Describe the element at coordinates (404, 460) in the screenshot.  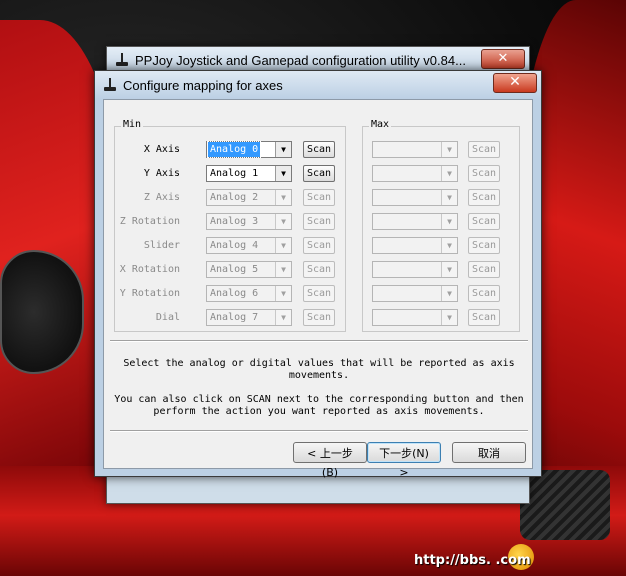
I see `next-button: 下一步(N) >` at that location.